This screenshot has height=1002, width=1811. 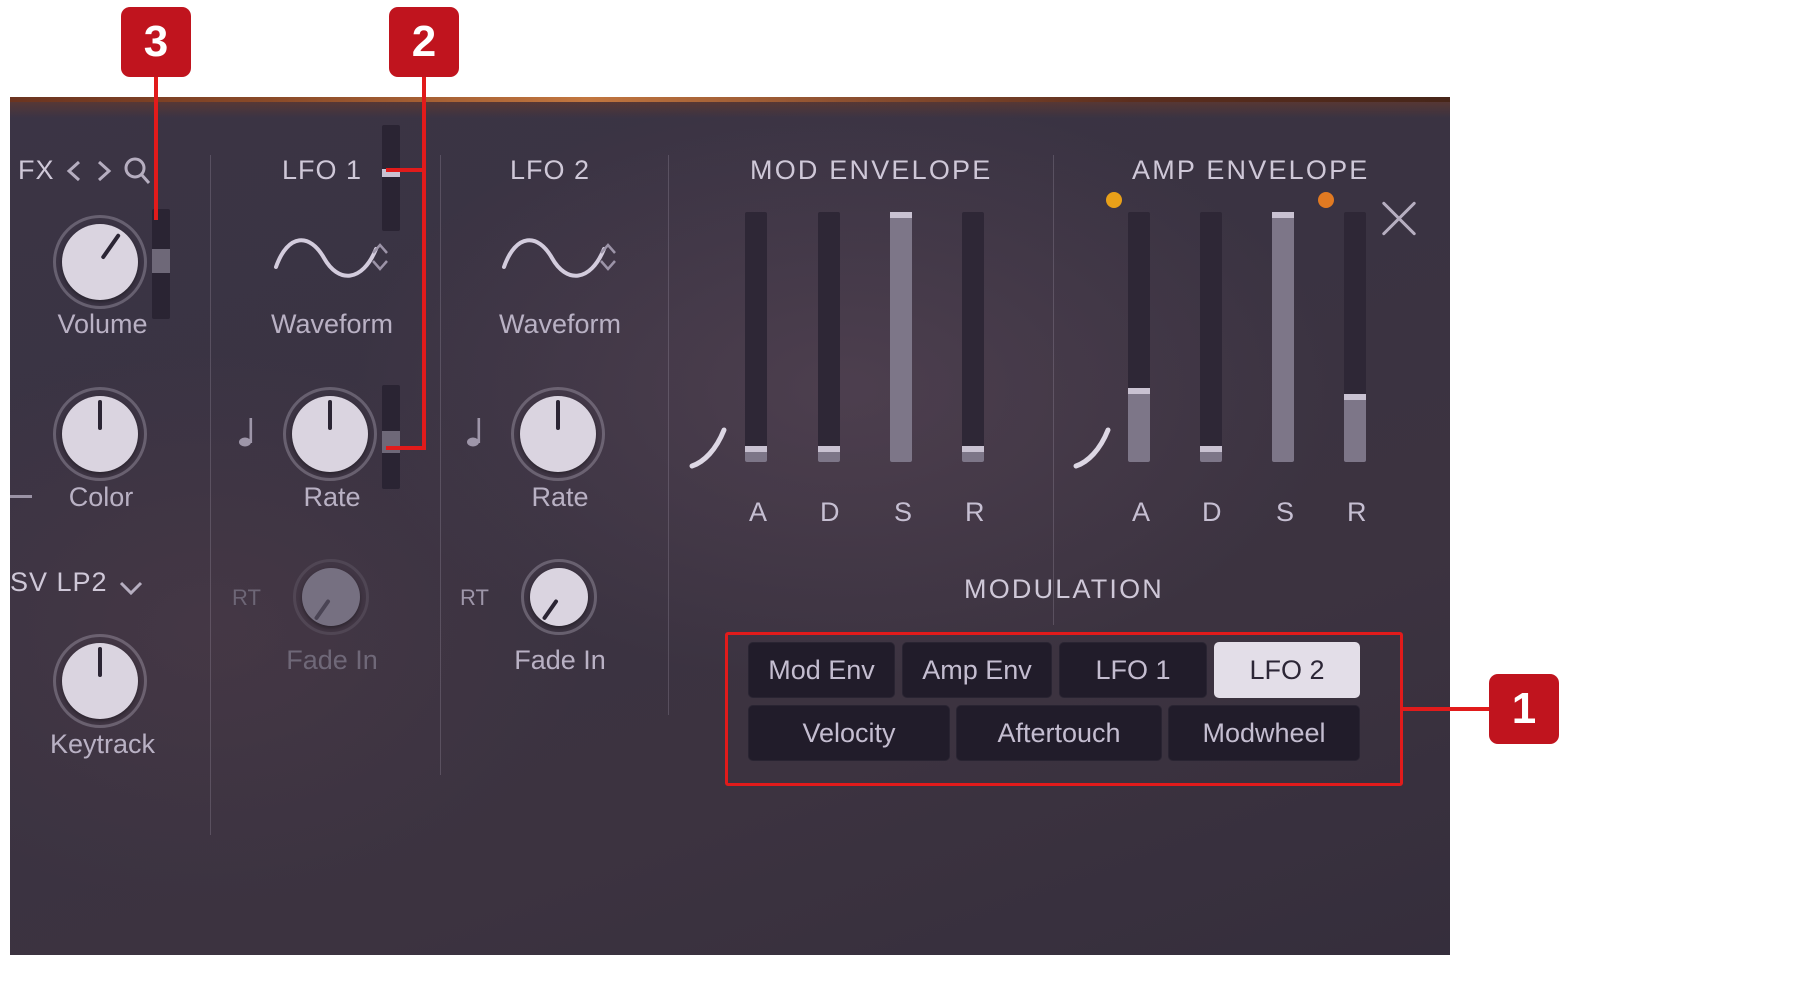 What do you see at coordinates (1447, 709) in the screenshot?
I see `callout-1-leader-line` at bounding box center [1447, 709].